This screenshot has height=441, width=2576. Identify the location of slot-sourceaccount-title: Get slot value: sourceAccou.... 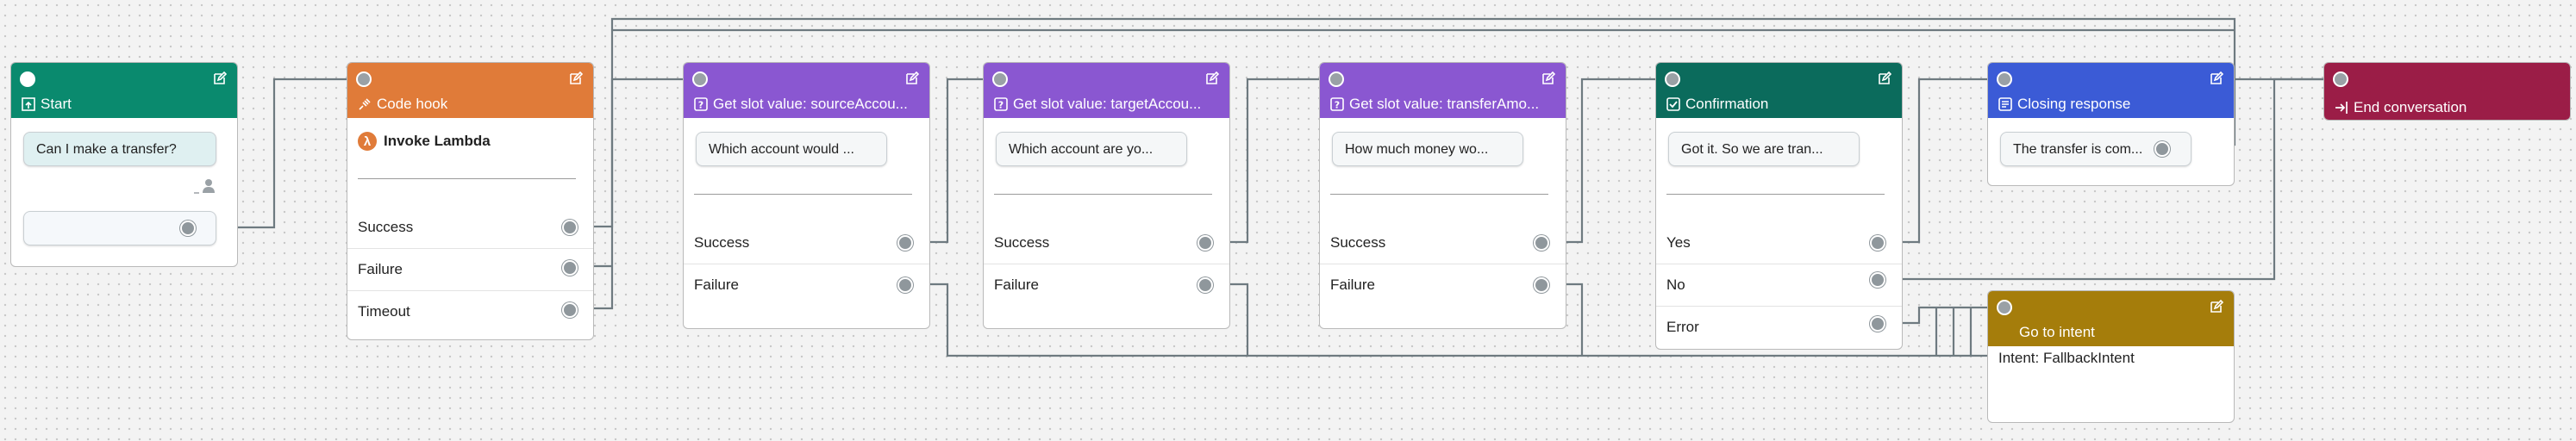
(811, 104).